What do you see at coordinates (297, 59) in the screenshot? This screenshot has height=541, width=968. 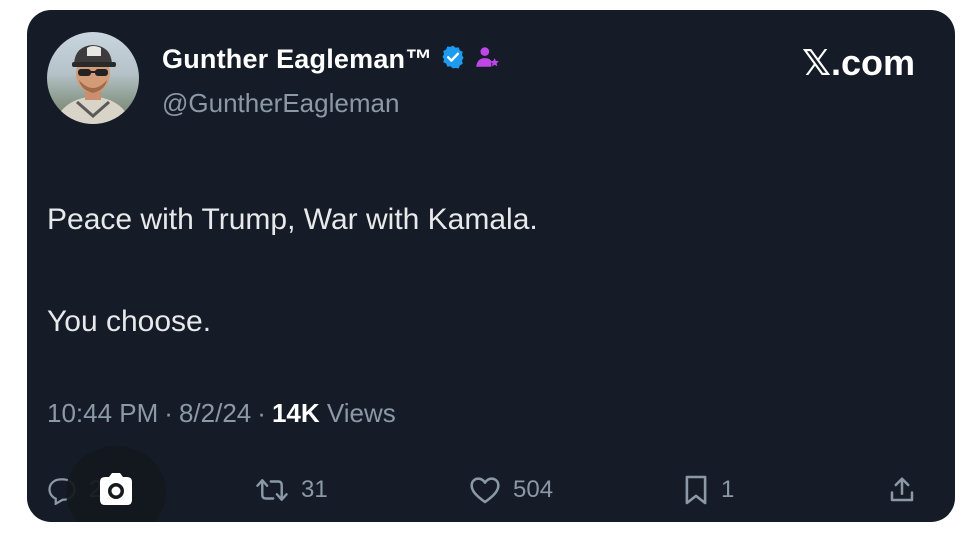 I see `display-name: Gunther Eagleman™` at bounding box center [297, 59].